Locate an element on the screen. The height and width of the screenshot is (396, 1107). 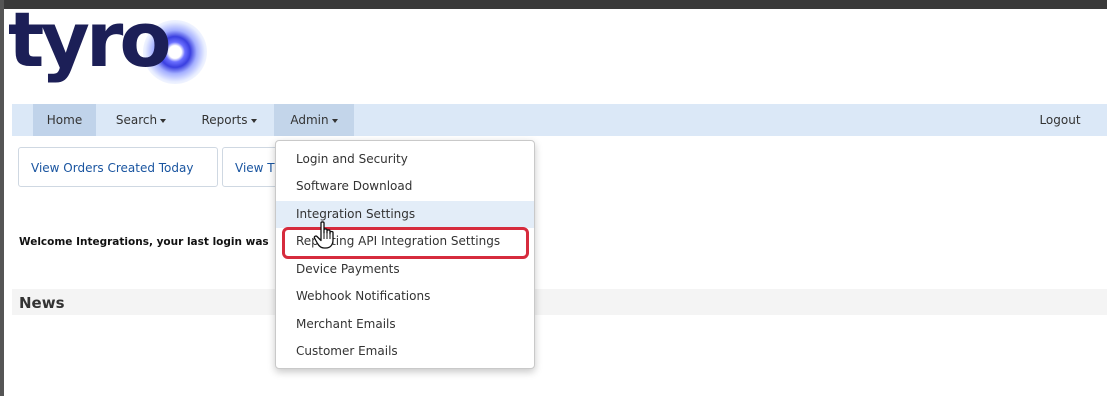
menu-item-software-download: Software Download is located at coordinates (405, 186).